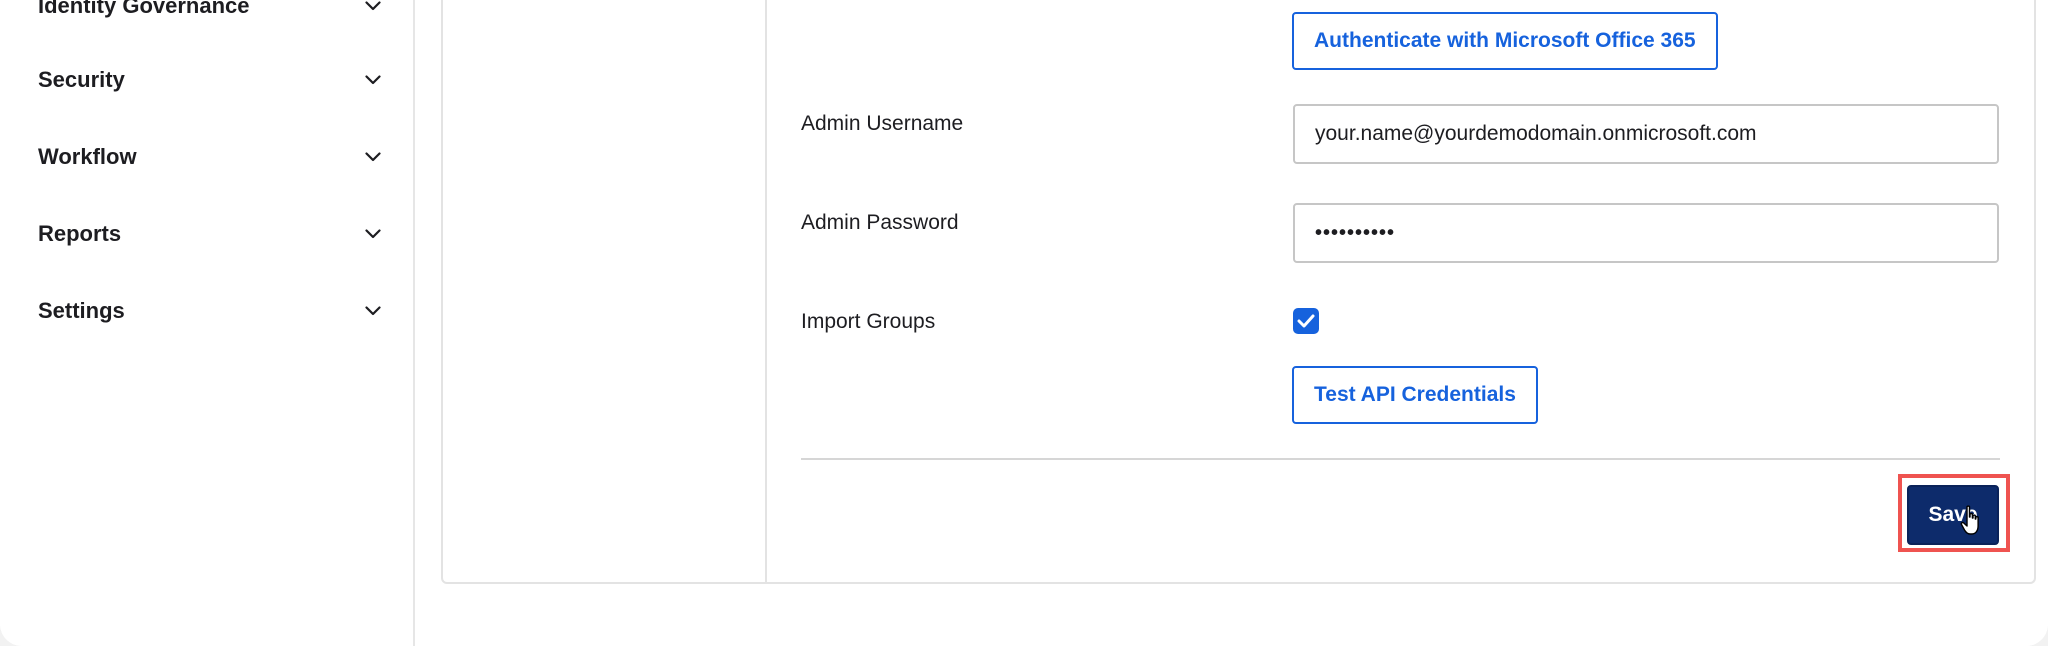 The height and width of the screenshot is (646, 2048). I want to click on save-button: Save, so click(1953, 515).